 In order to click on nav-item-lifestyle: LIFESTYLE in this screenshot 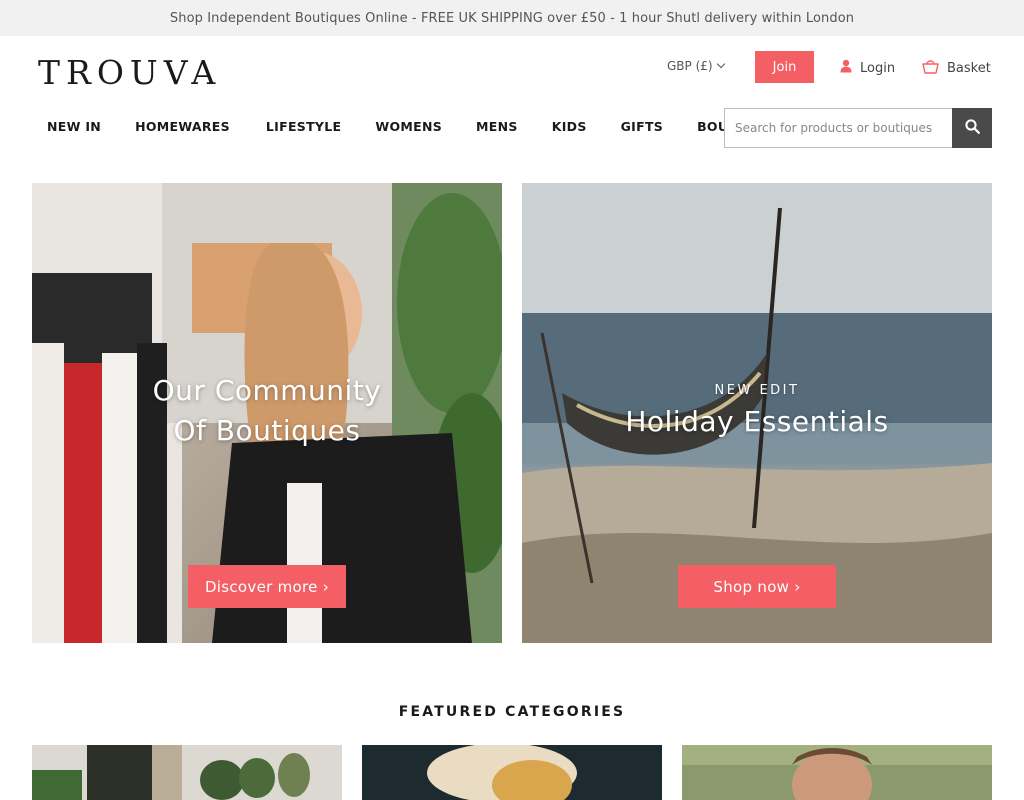, I will do `click(303, 127)`.